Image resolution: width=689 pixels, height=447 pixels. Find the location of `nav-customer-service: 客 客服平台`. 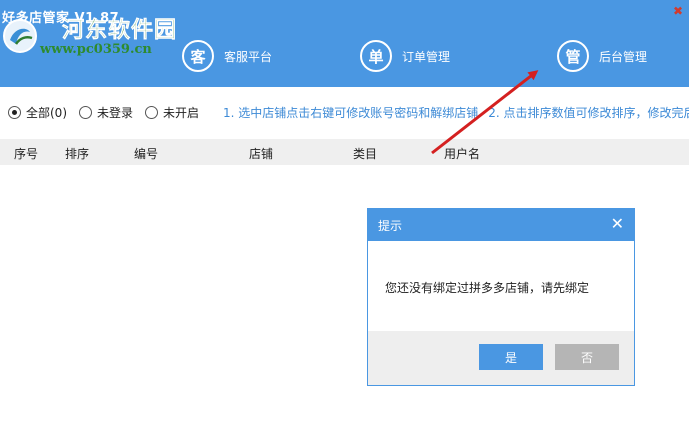

nav-customer-service: 客 客服平台 is located at coordinates (227, 56).